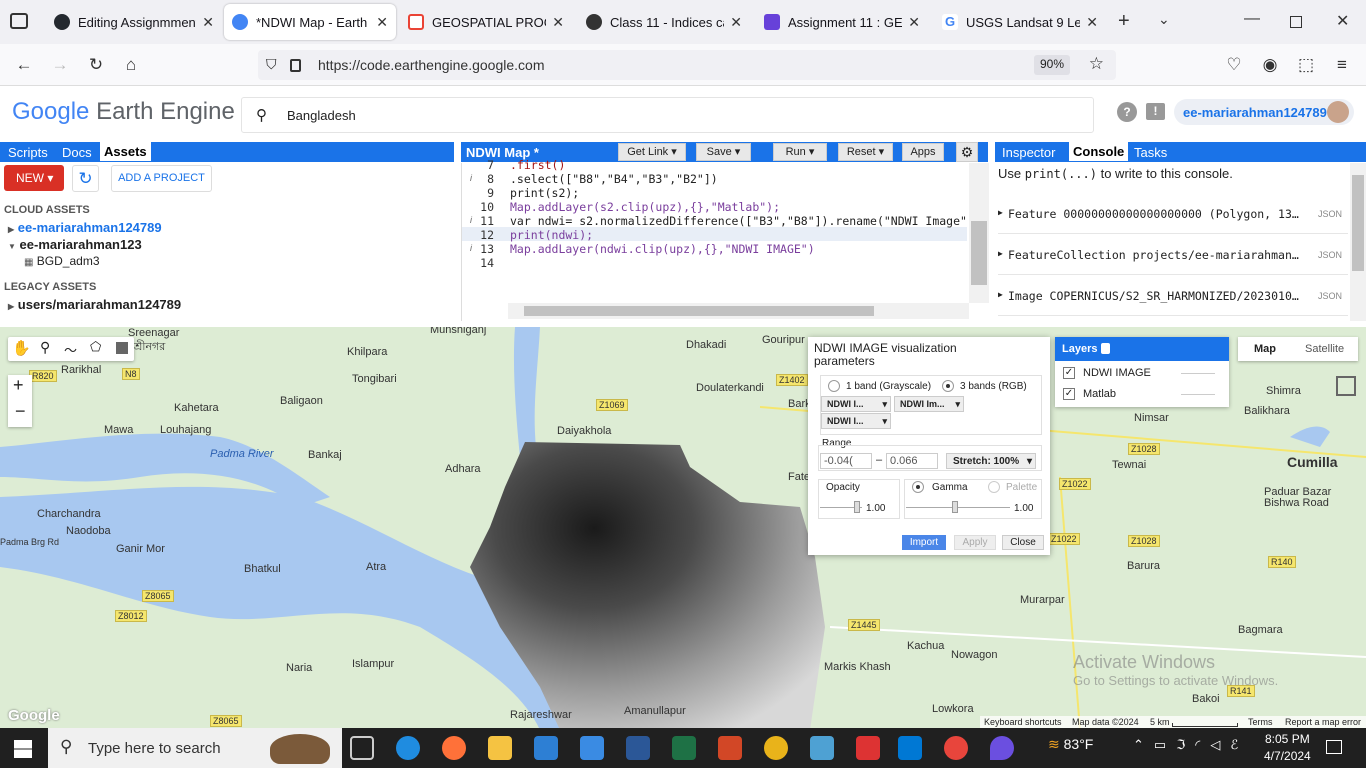 This screenshot has height=768, width=1366. Describe the element at coordinates (800, 152) in the screenshot. I see `run-button: Run ▾` at that location.